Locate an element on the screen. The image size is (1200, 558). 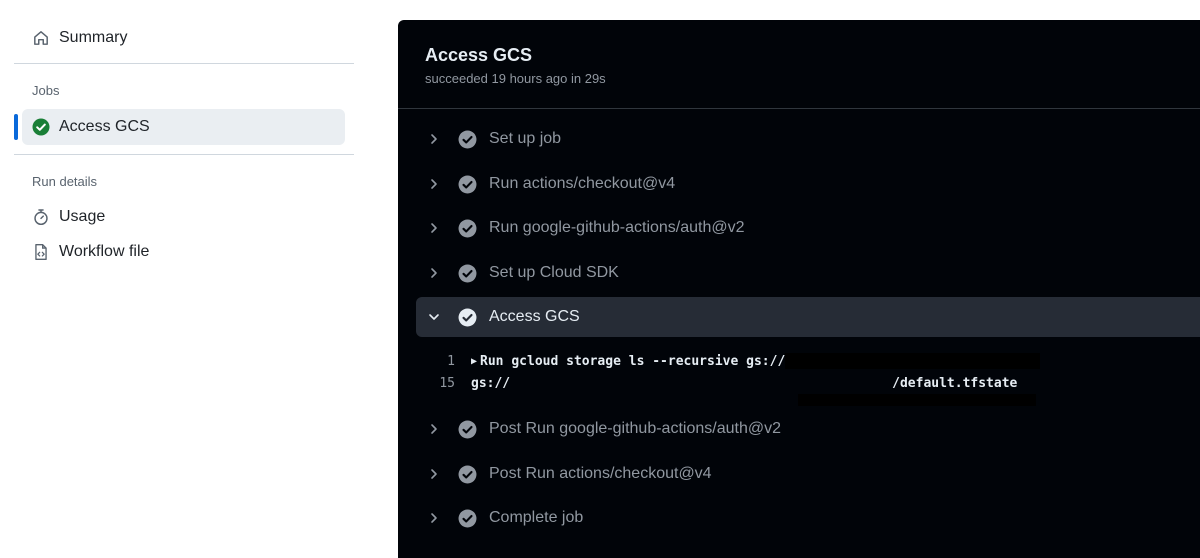
line-number: 15 is located at coordinates (447, 383).